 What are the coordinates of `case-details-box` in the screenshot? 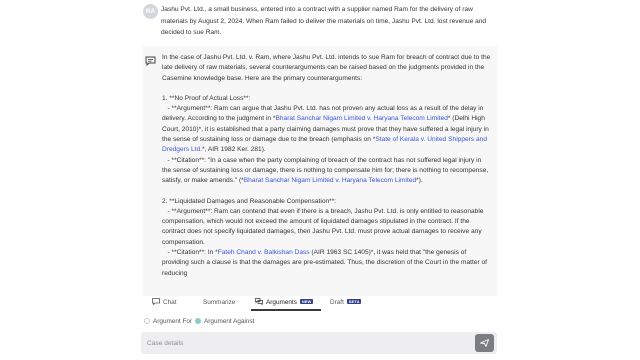 It's located at (319, 343).